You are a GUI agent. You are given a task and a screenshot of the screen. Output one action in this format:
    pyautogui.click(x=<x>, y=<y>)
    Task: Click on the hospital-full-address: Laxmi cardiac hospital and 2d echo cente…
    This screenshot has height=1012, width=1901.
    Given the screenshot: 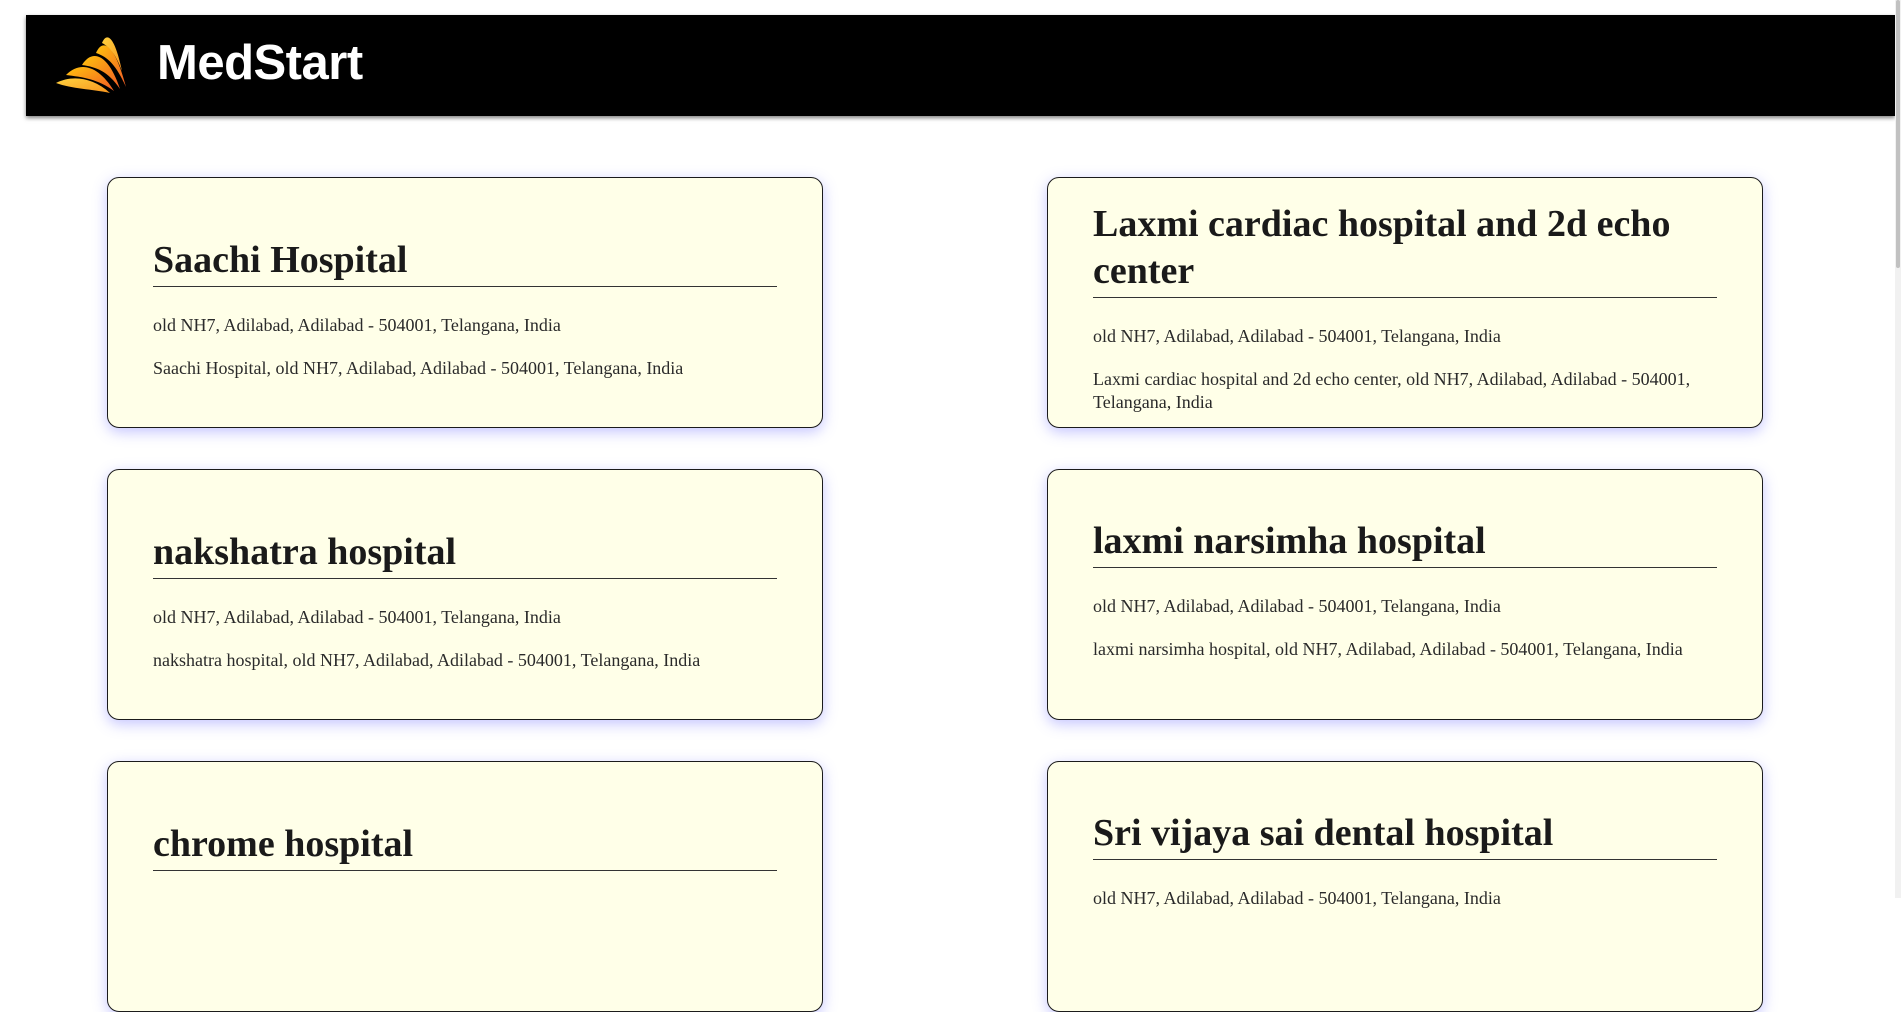 What is the action you would take?
    pyautogui.click(x=1392, y=390)
    